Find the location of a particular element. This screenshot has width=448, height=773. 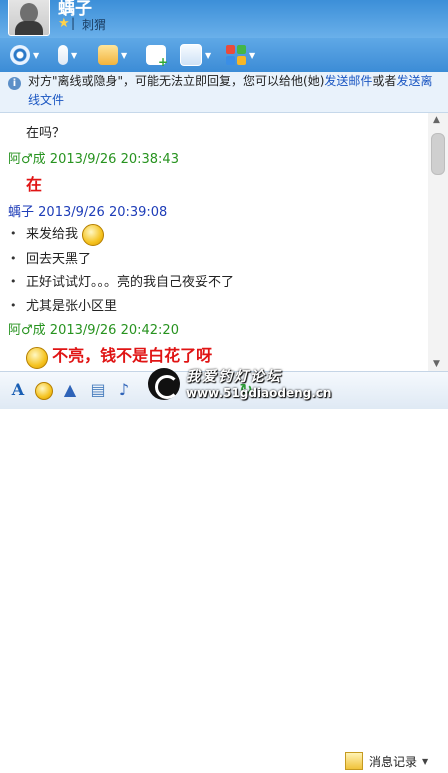

smile-emoji-icon is located at coordinates (93, 234).